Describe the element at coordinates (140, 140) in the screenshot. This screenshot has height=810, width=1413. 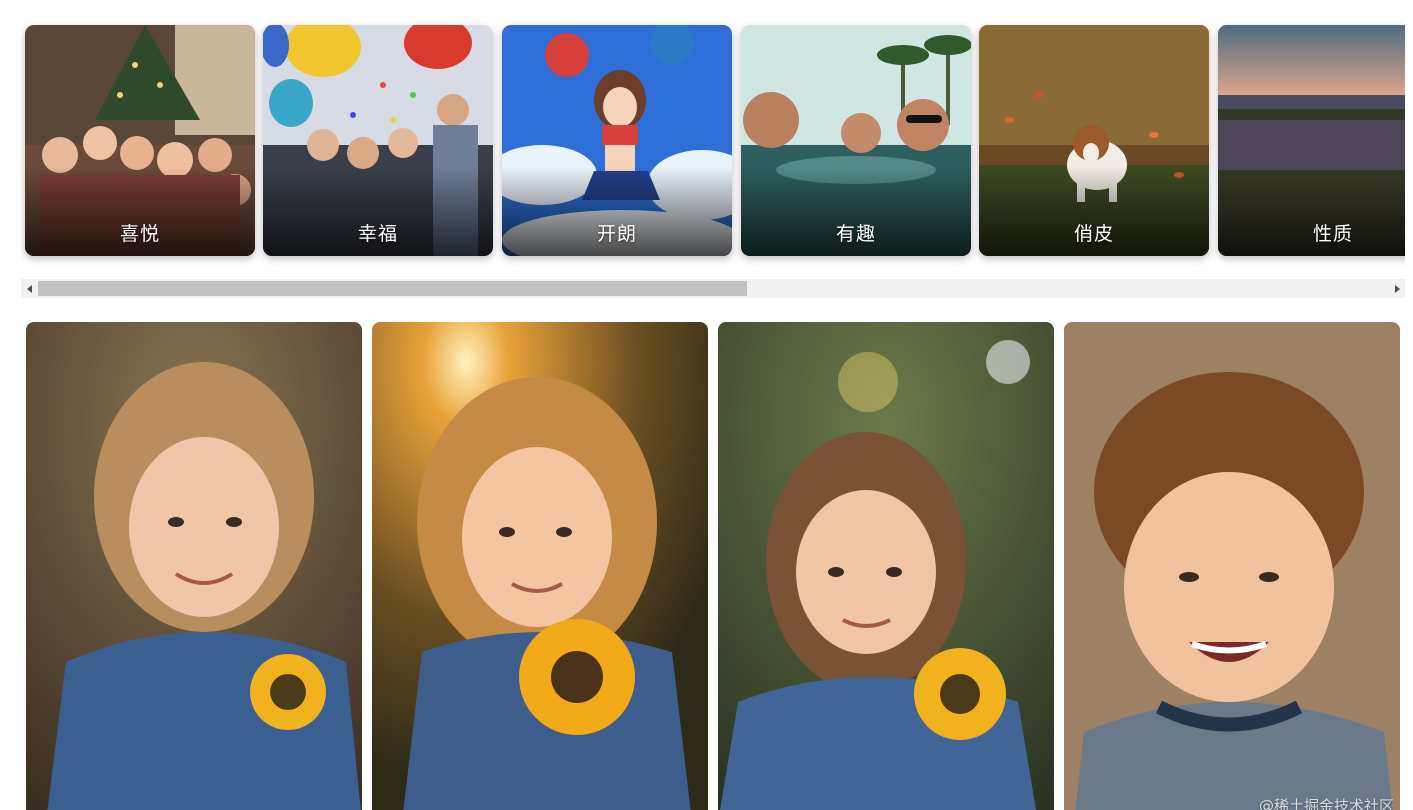
I see `category-card-joy: 喜悦` at that location.